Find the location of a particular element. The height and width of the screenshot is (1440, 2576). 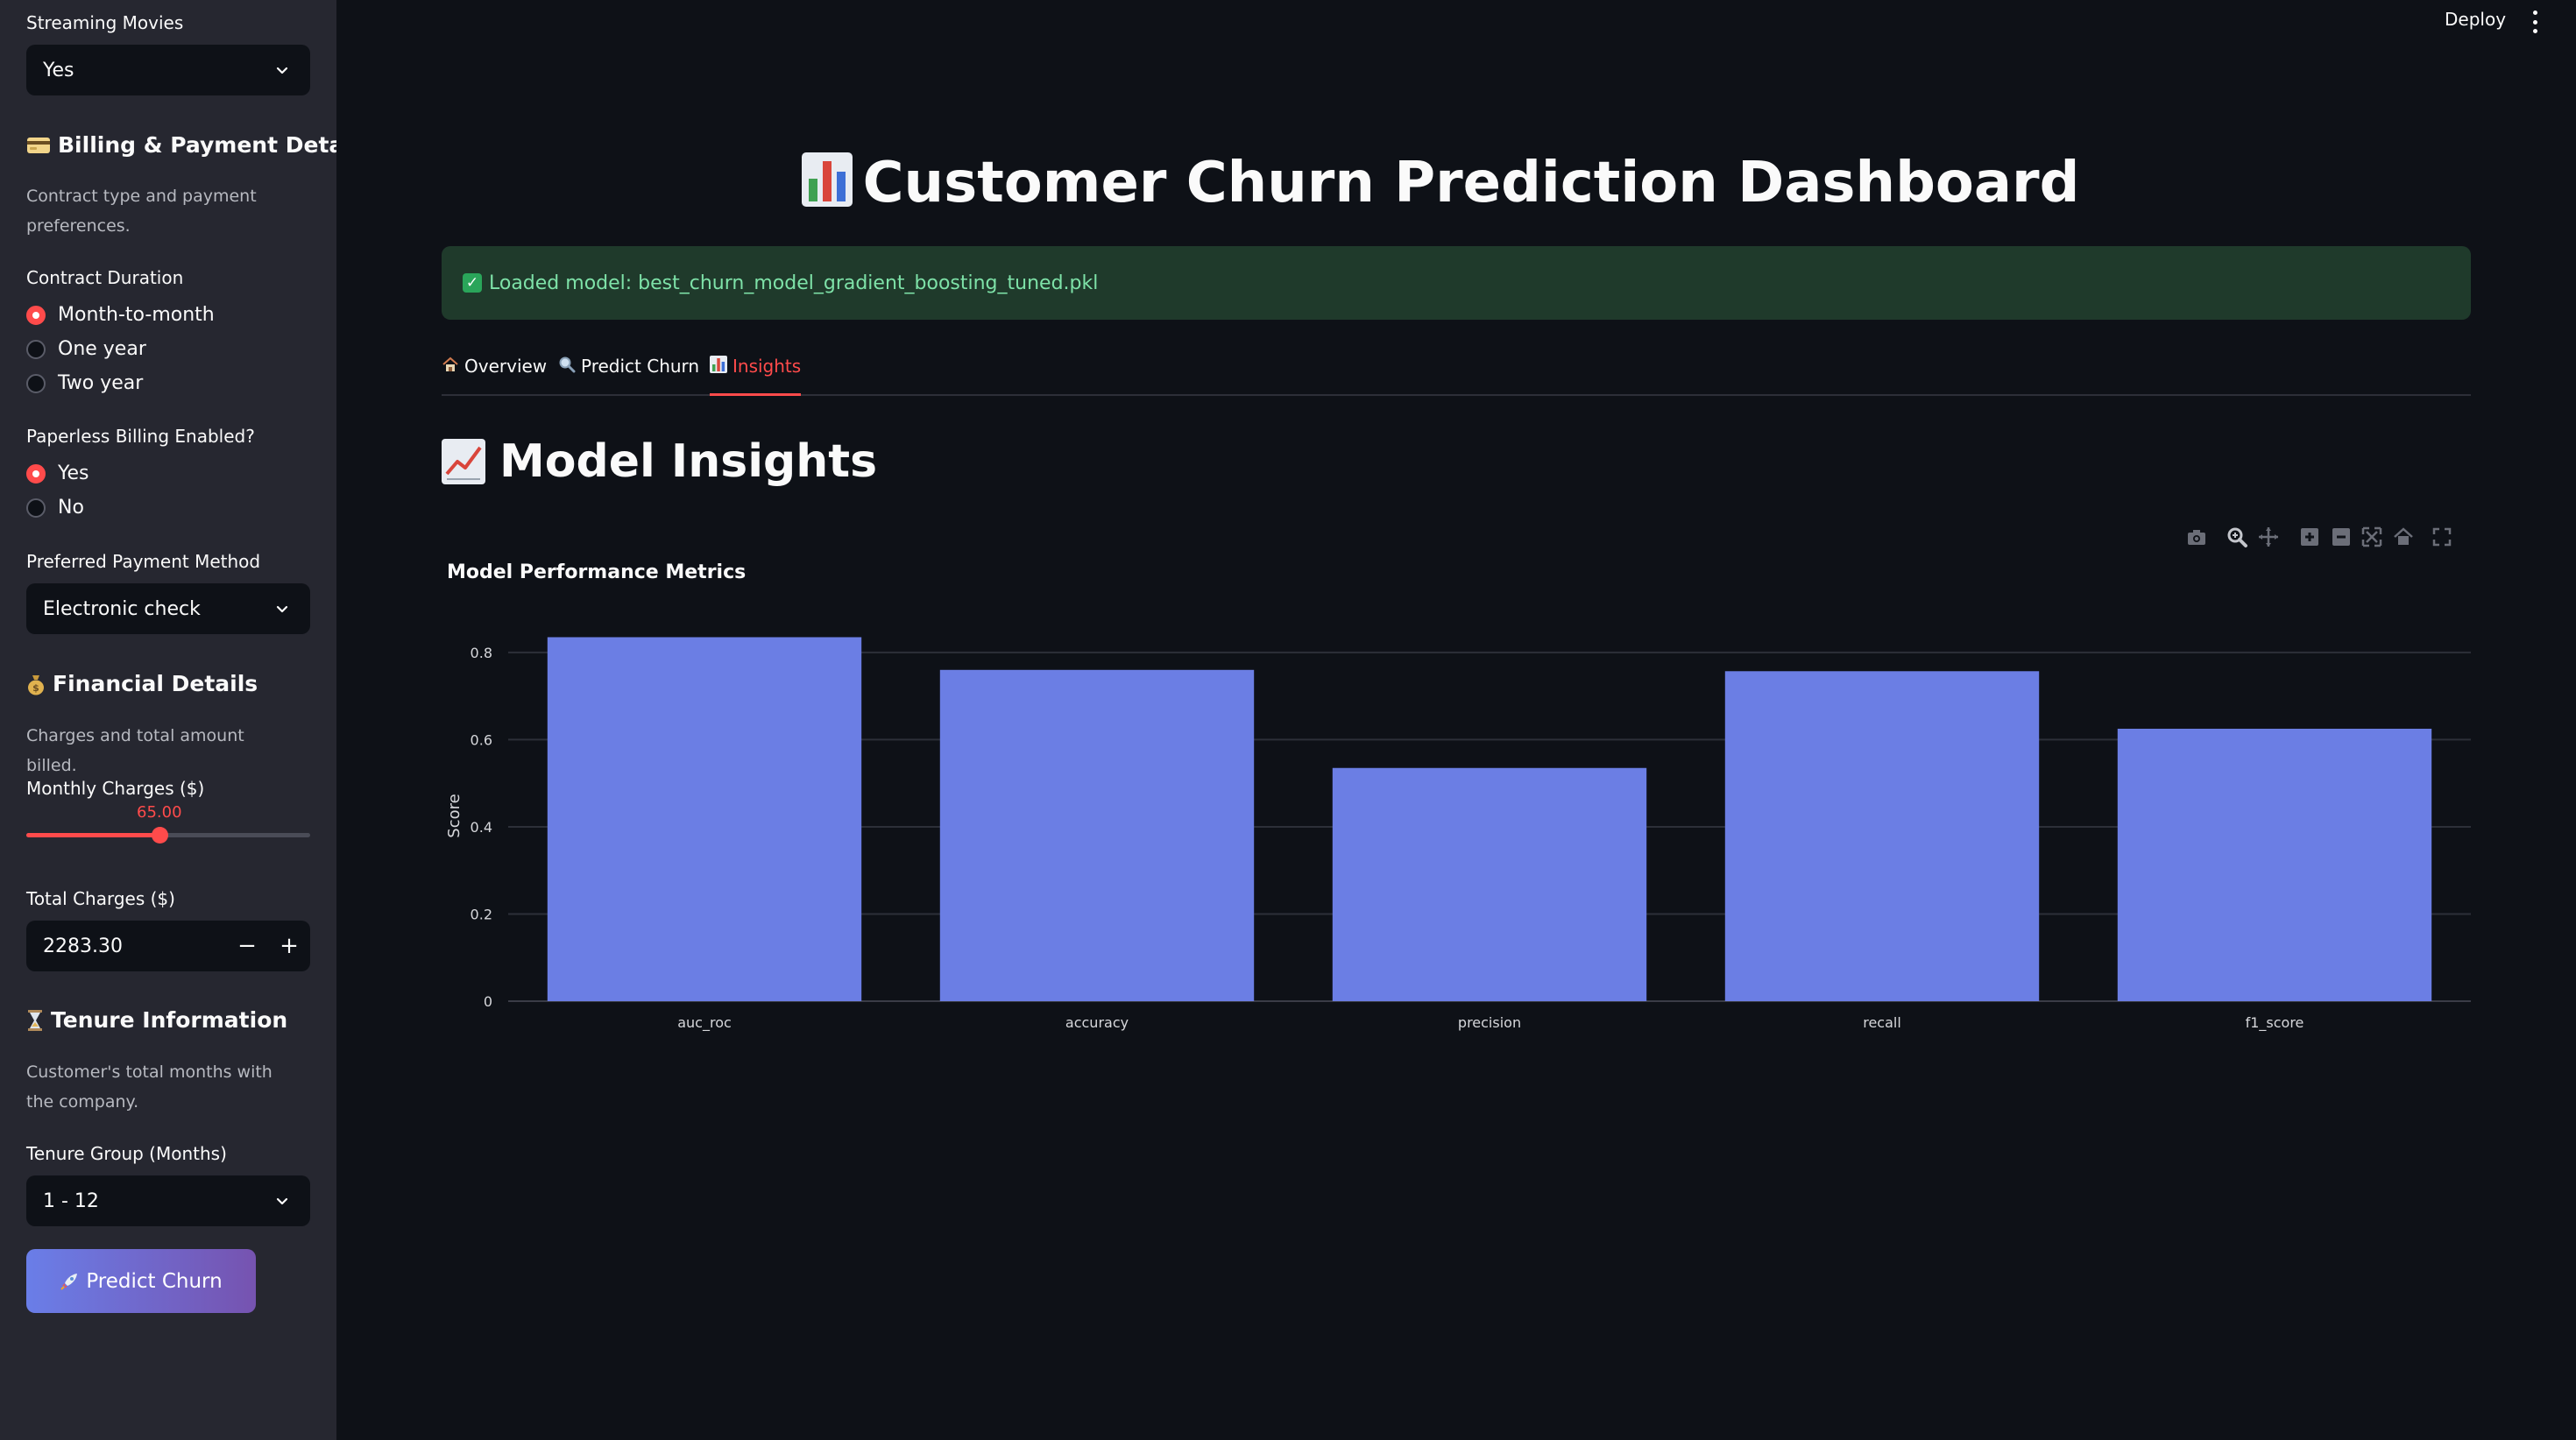

total-charges-label: Total Charges ($) is located at coordinates (100, 898).